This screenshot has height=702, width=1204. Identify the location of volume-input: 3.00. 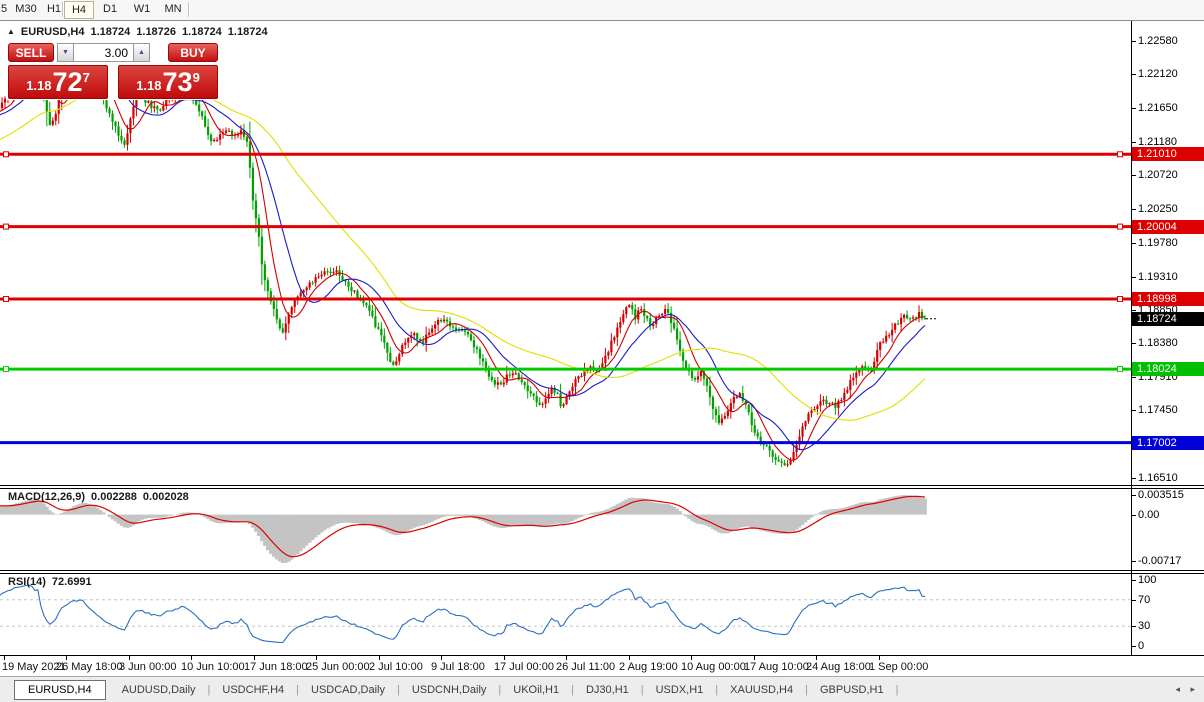
(103, 52).